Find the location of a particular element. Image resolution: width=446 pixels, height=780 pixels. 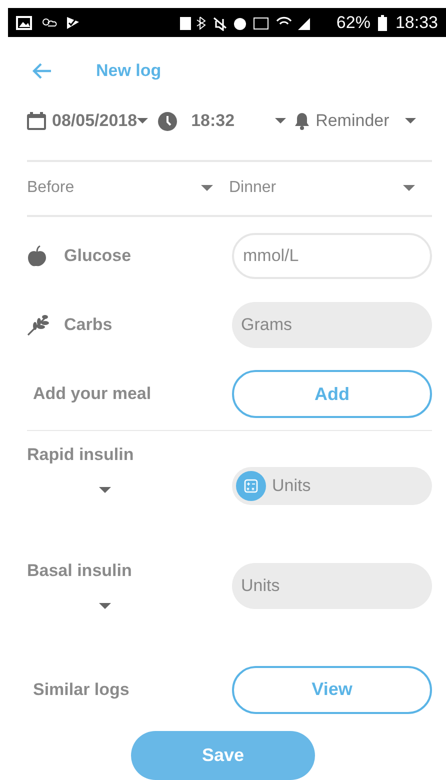

view-button: View is located at coordinates (332, 690).